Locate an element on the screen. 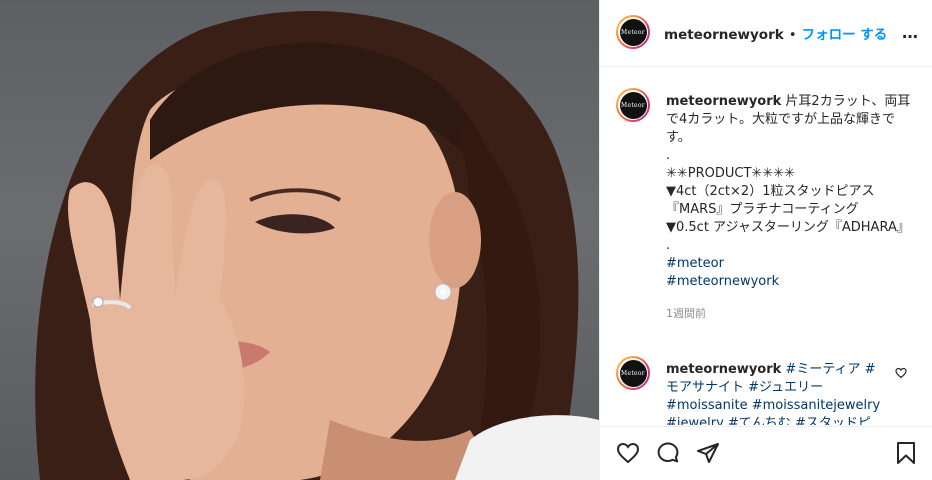  caption-avatar: Meteor is located at coordinates (633, 105).